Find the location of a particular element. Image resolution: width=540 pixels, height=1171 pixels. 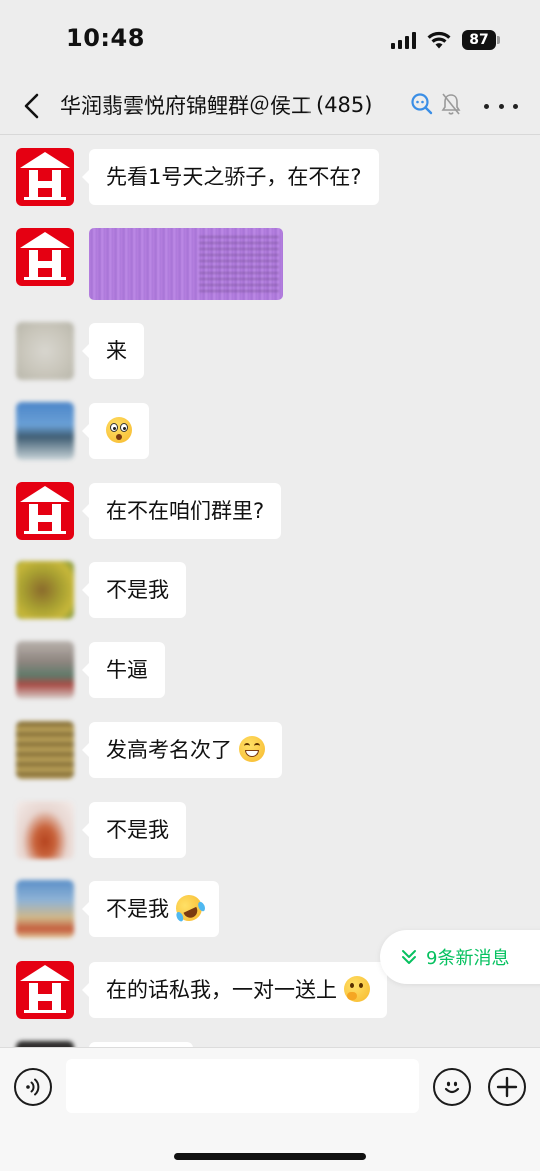

message-bubble is located at coordinates (115, 431).